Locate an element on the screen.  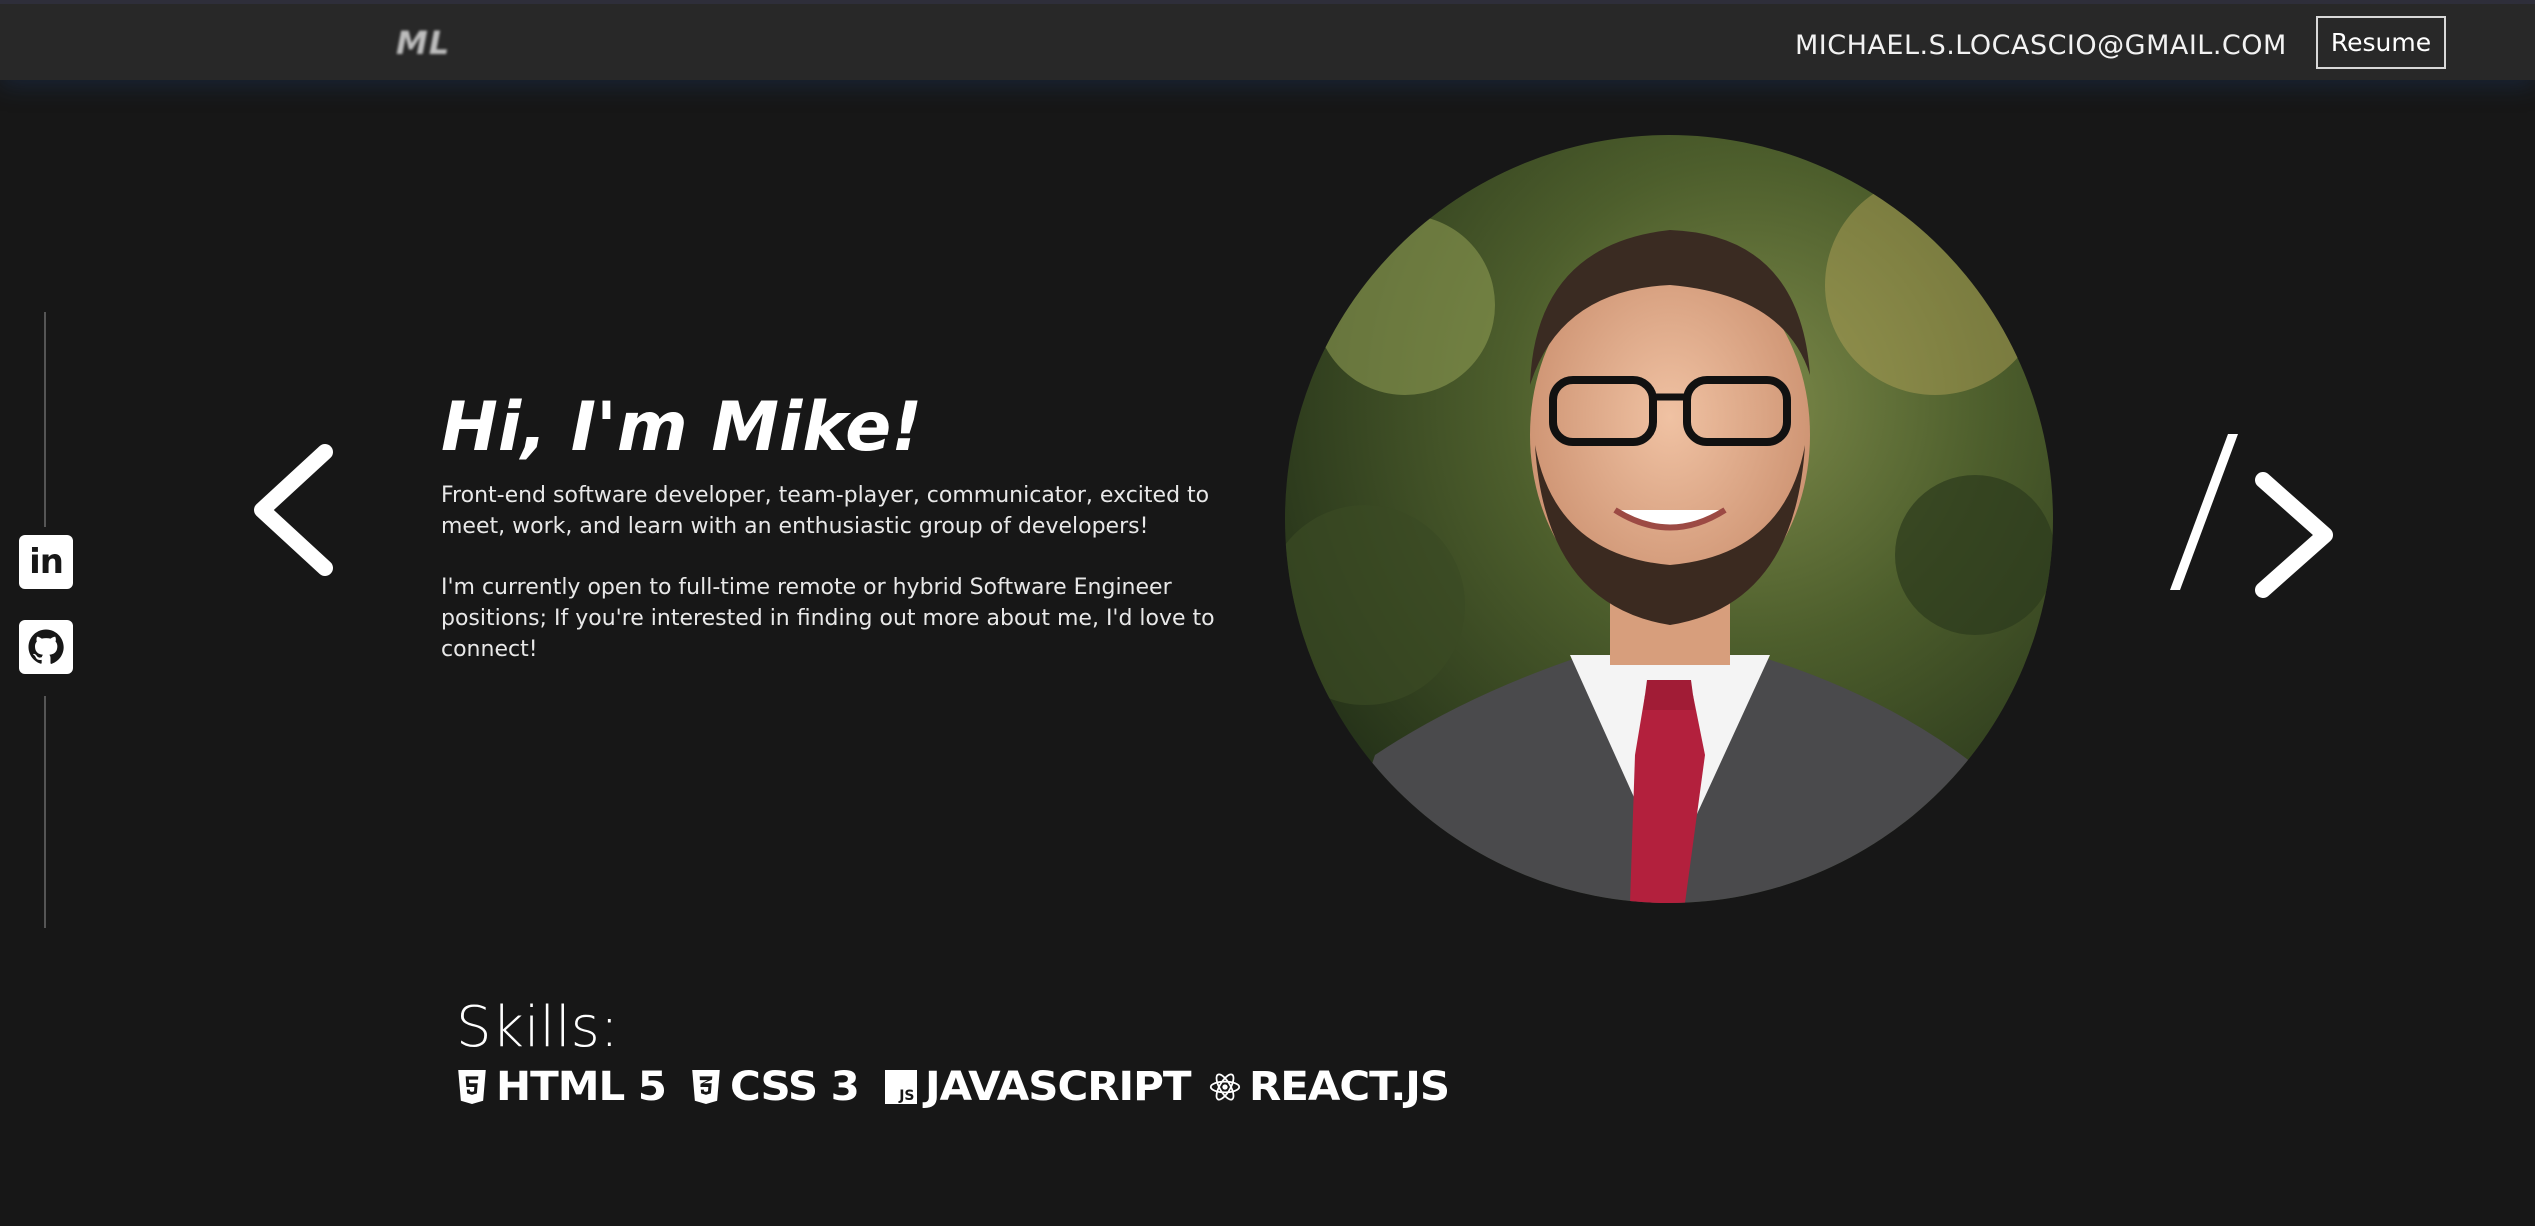
github-link is located at coordinates (46, 647).